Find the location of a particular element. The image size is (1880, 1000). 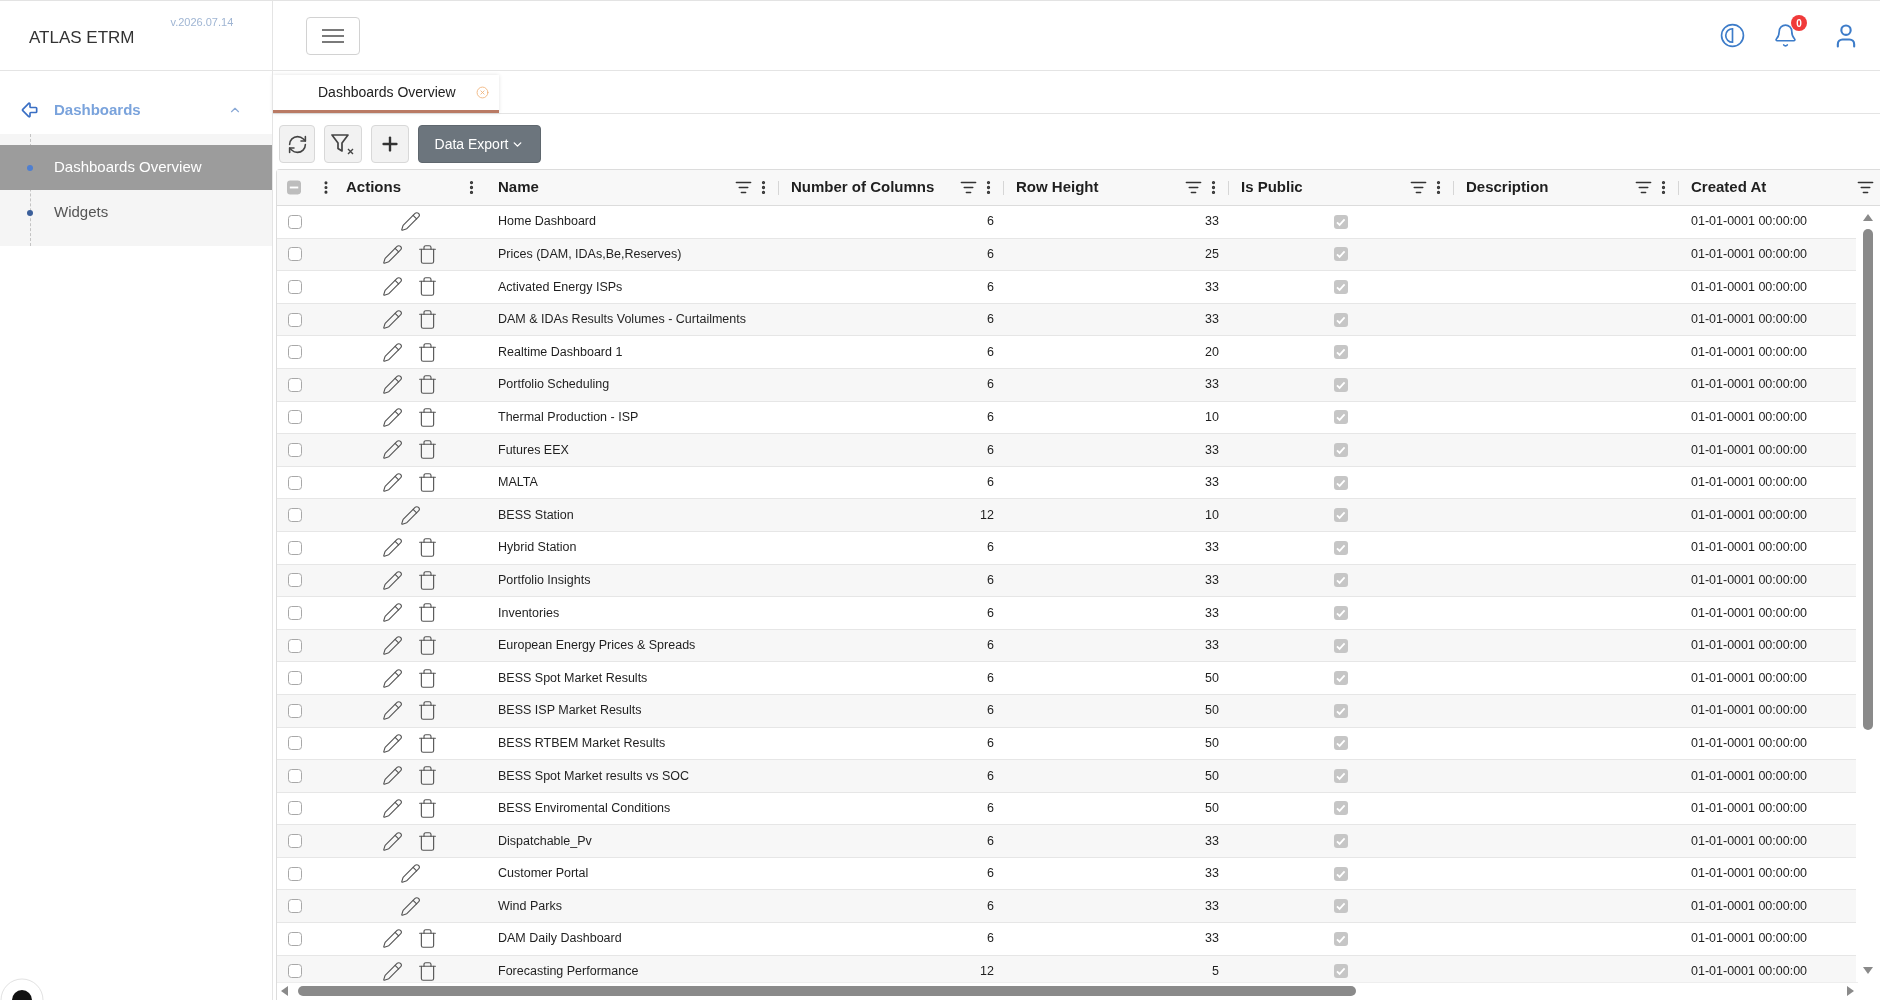

sidebar-section: Dashboards is located at coordinates (136, 110).